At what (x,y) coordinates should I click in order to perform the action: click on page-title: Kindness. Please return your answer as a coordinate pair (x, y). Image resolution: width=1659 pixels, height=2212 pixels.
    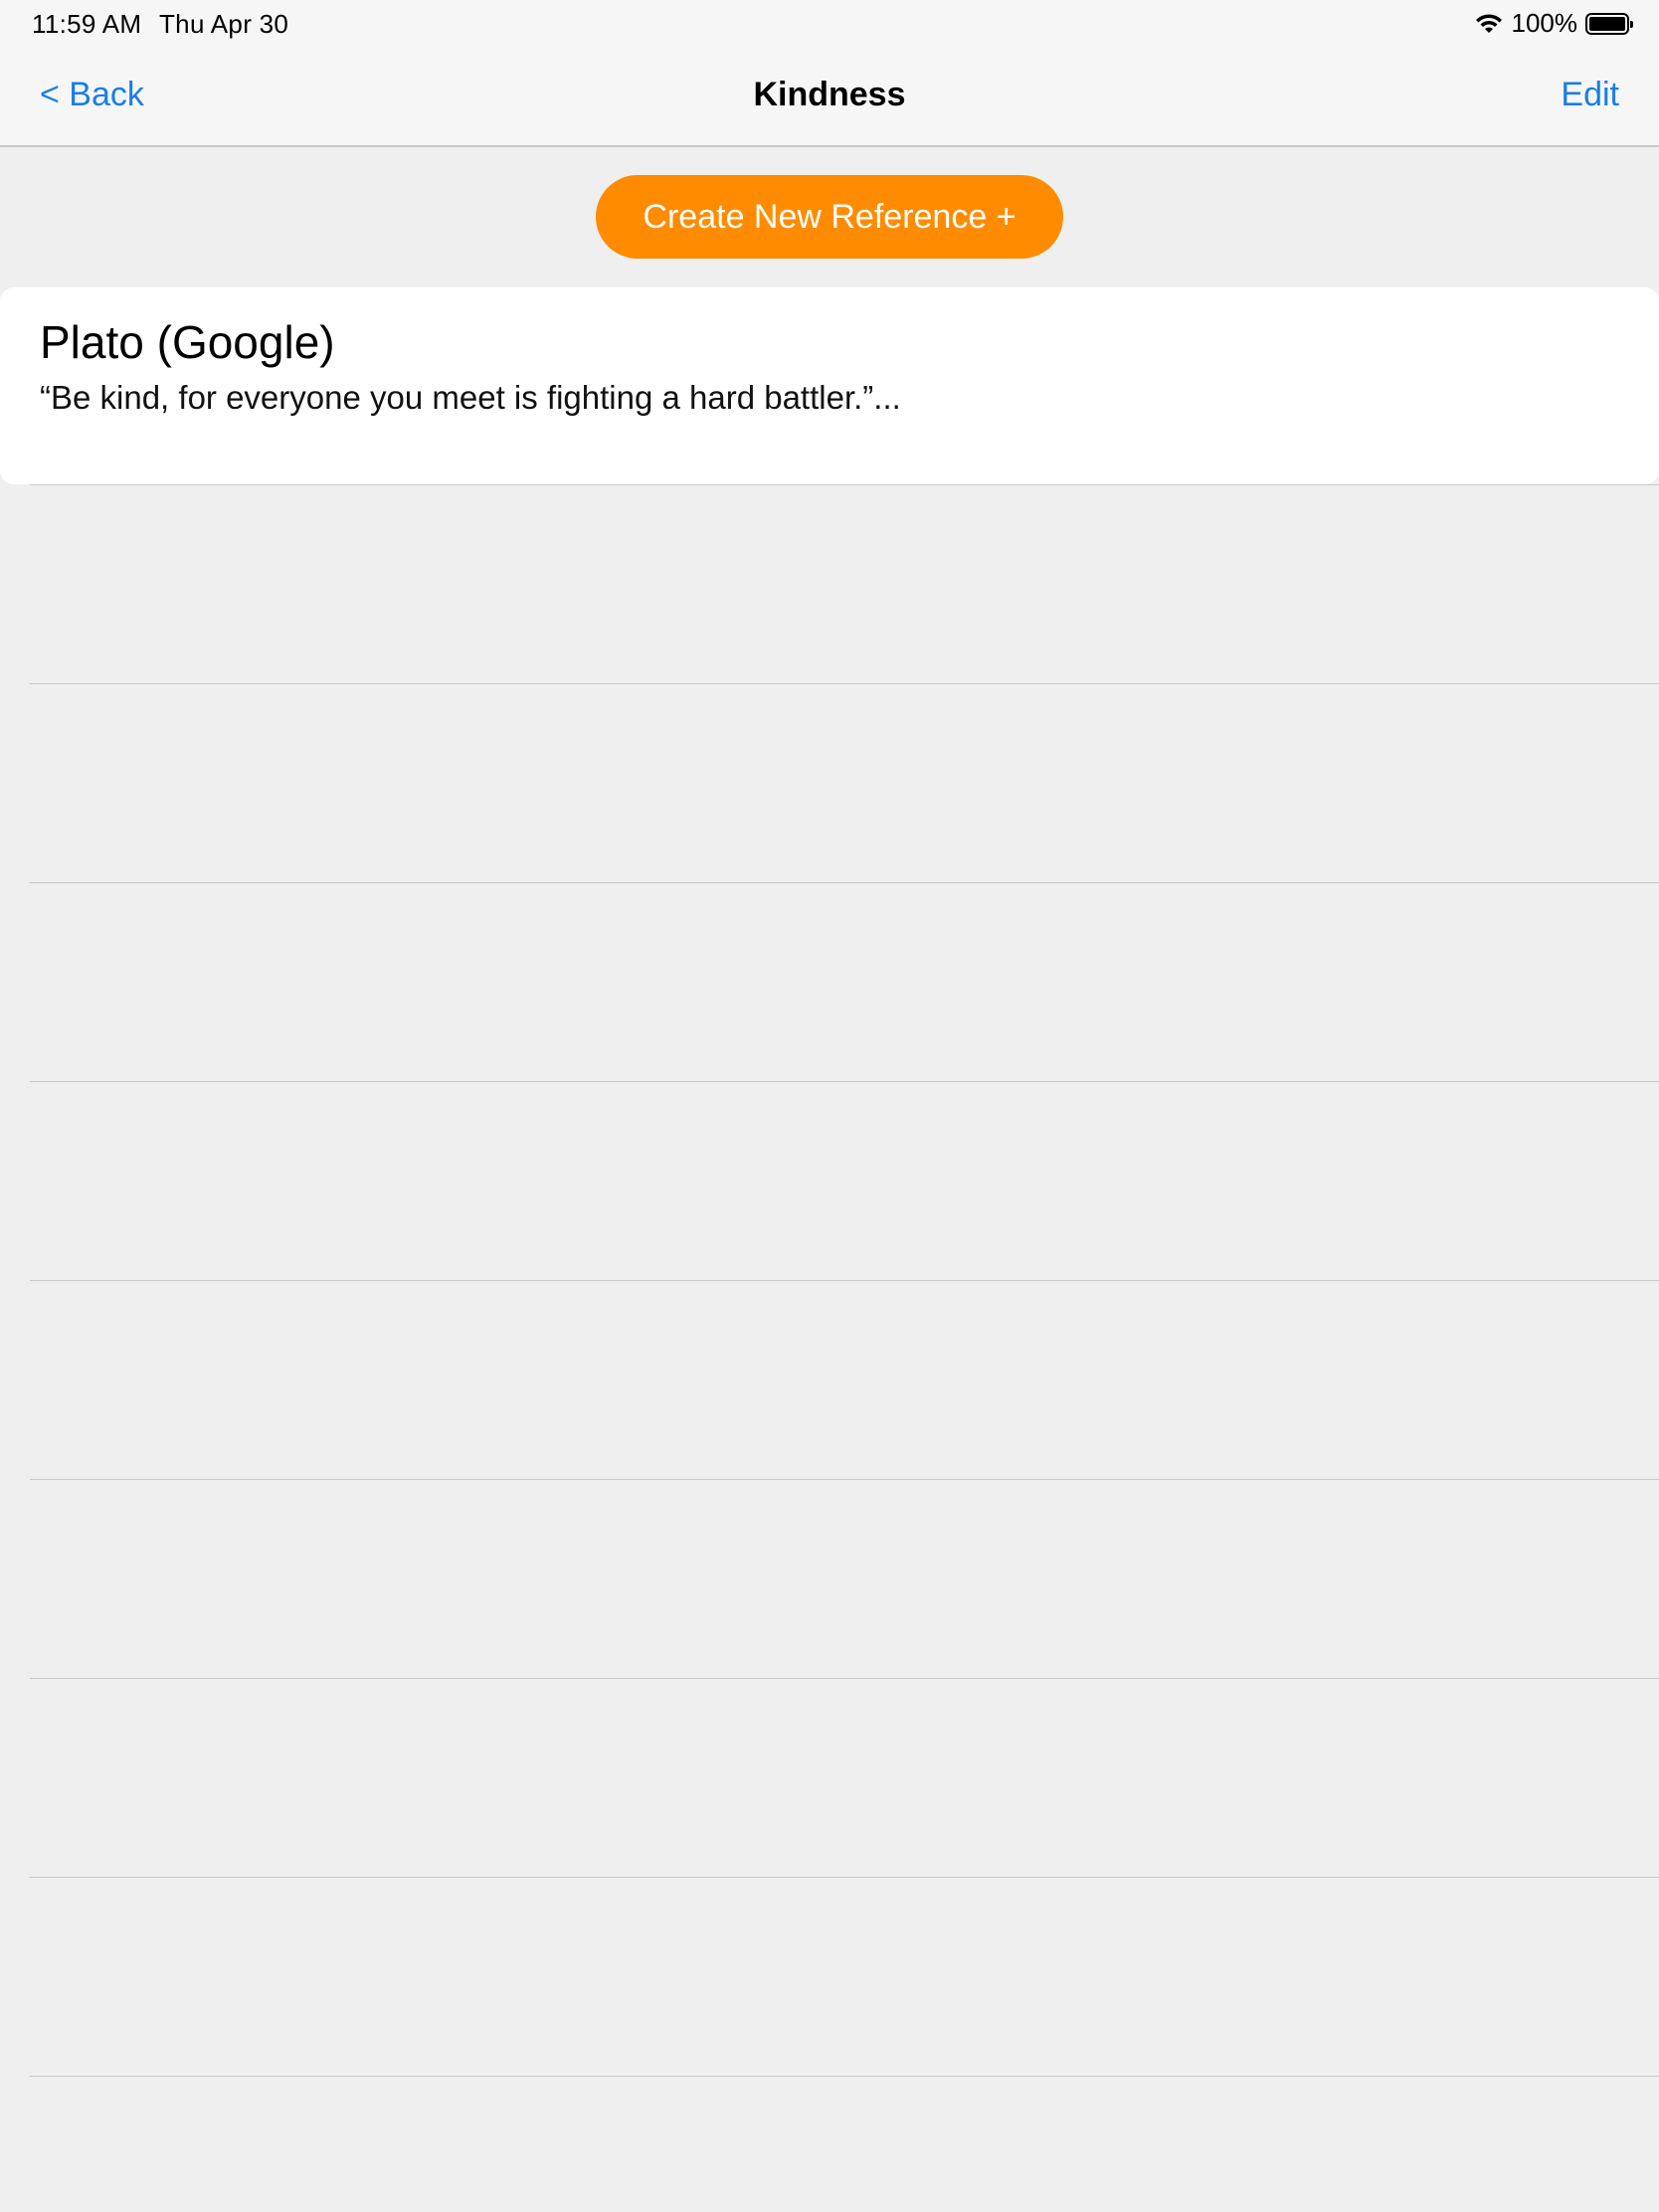
    Looking at the image, I should click on (829, 94).